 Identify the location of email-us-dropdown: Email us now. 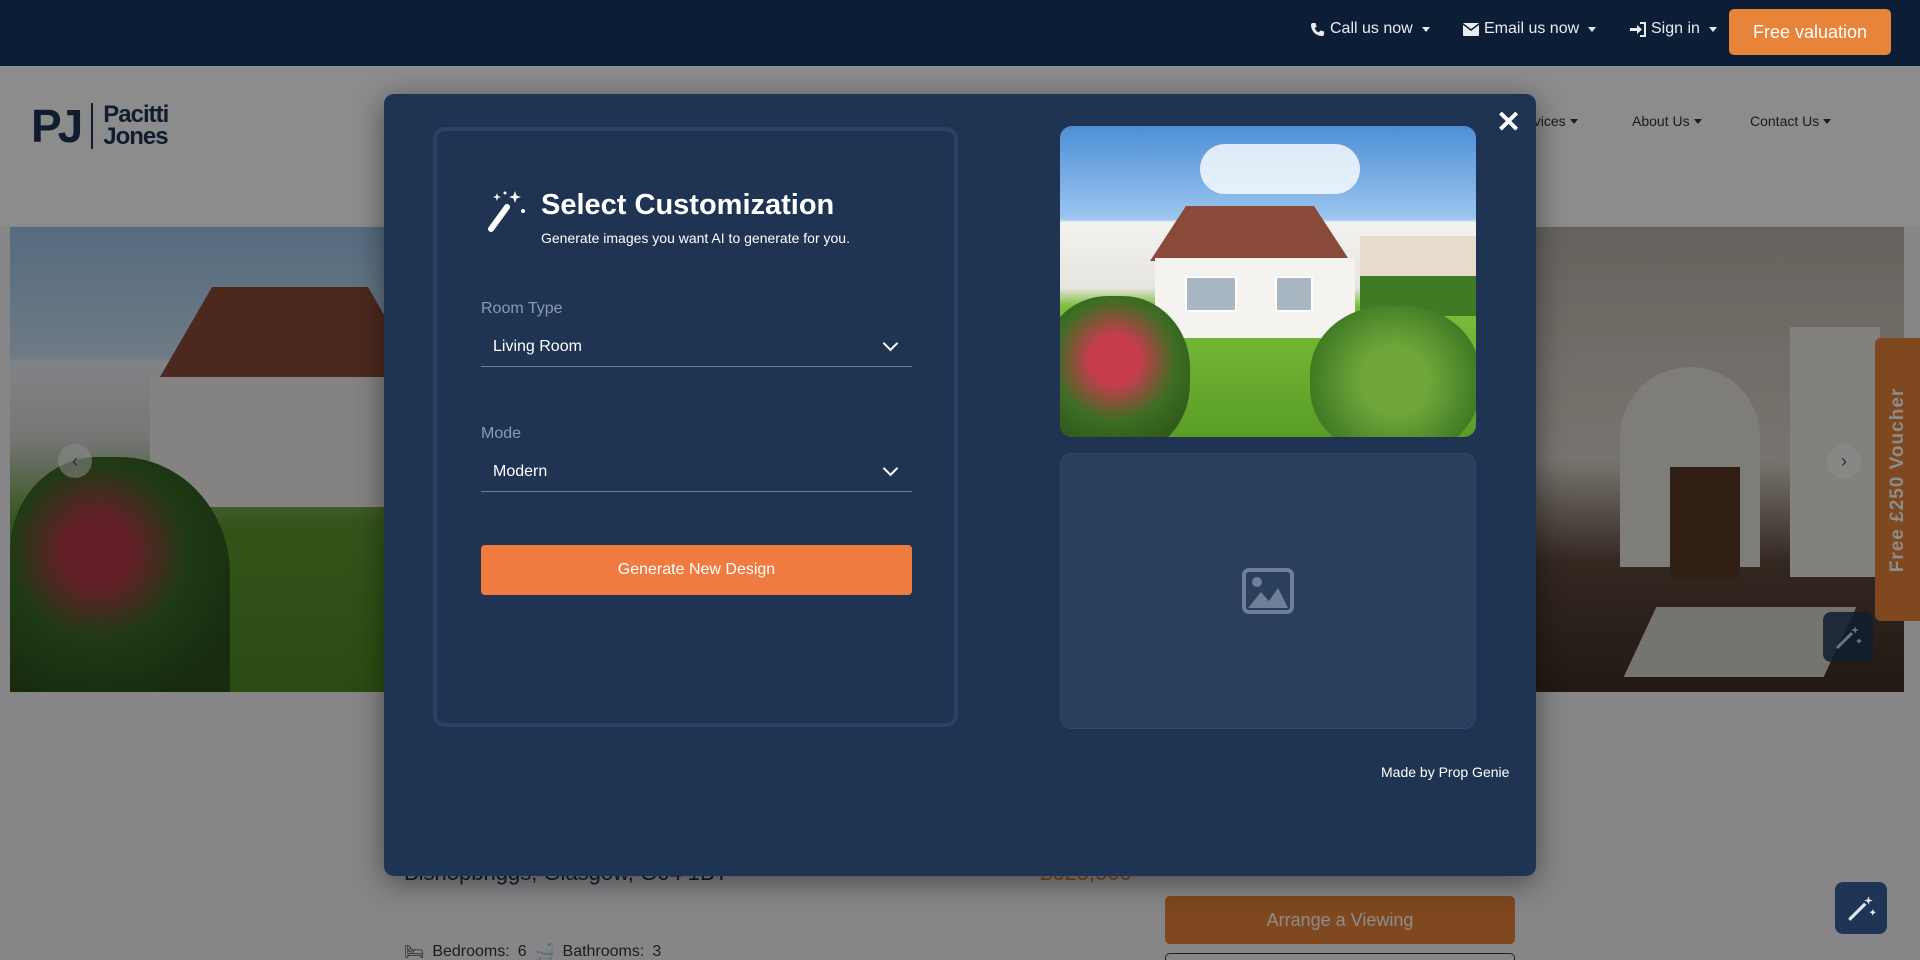
(1530, 29).